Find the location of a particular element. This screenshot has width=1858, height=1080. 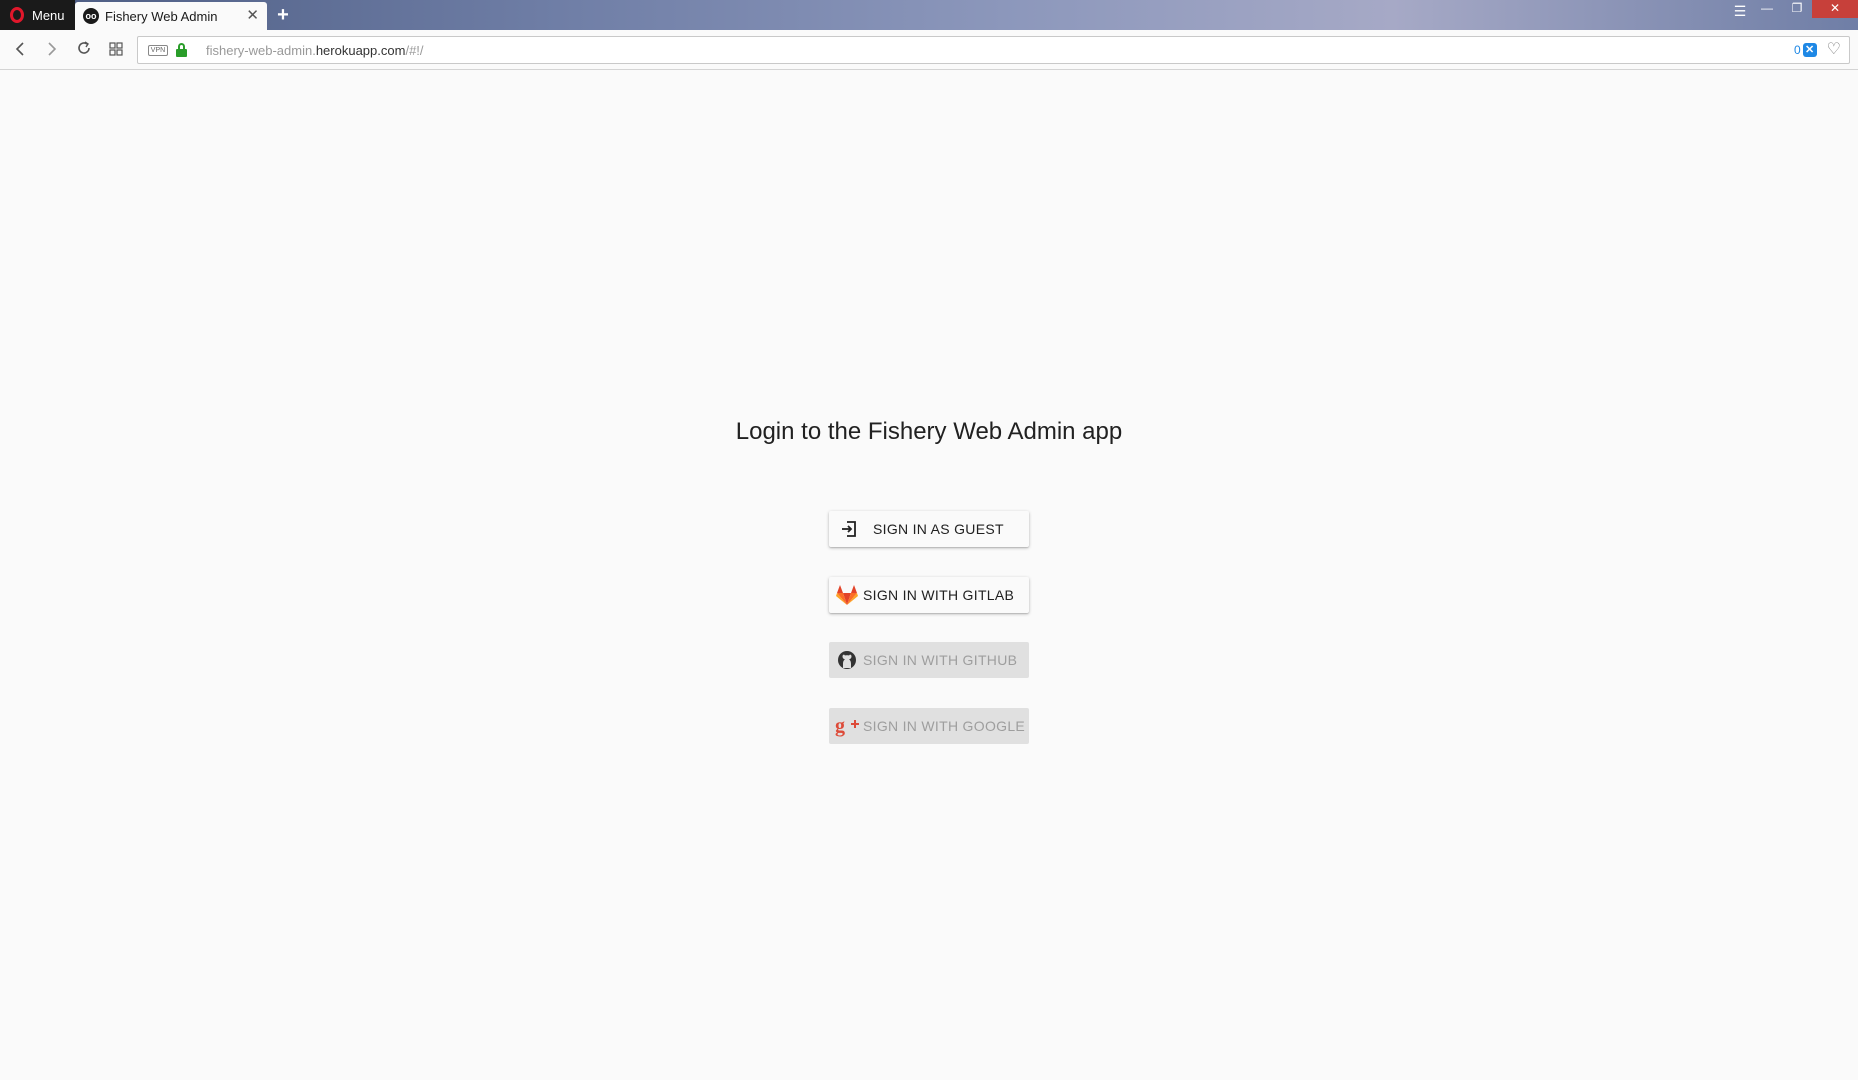

gitlab-icon is located at coordinates (847, 595).